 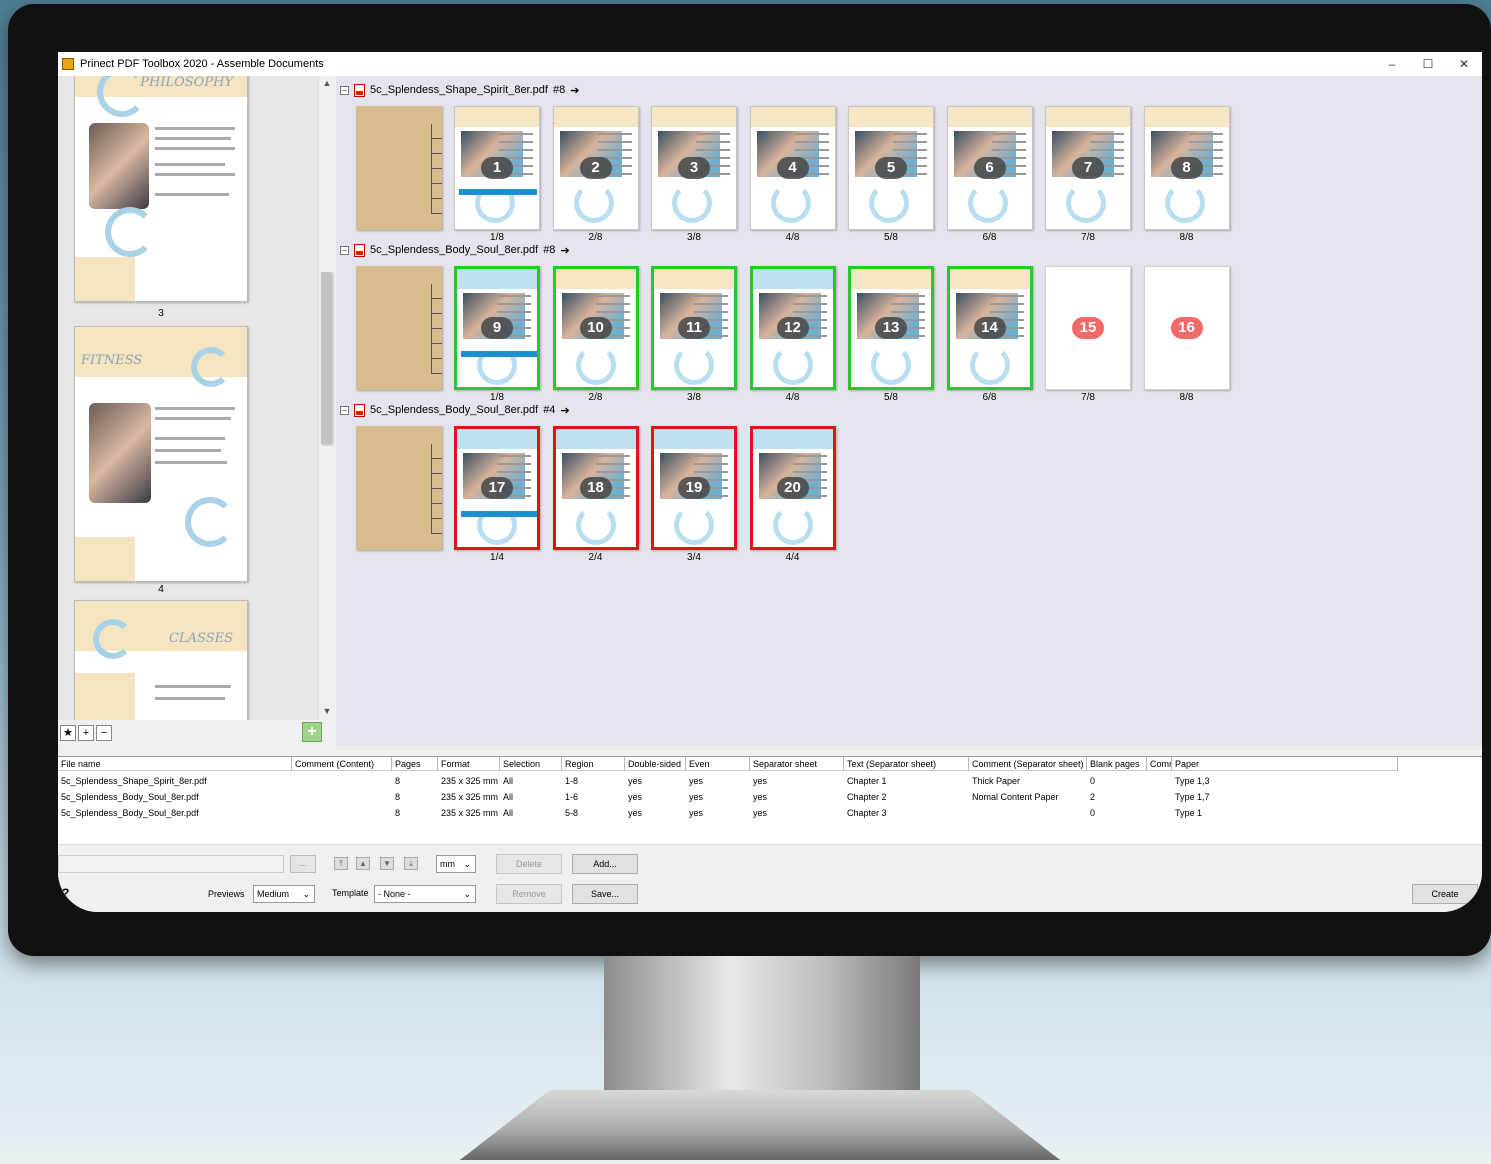 I want to click on move-bottom-button: ⤓, so click(x=411, y=863).